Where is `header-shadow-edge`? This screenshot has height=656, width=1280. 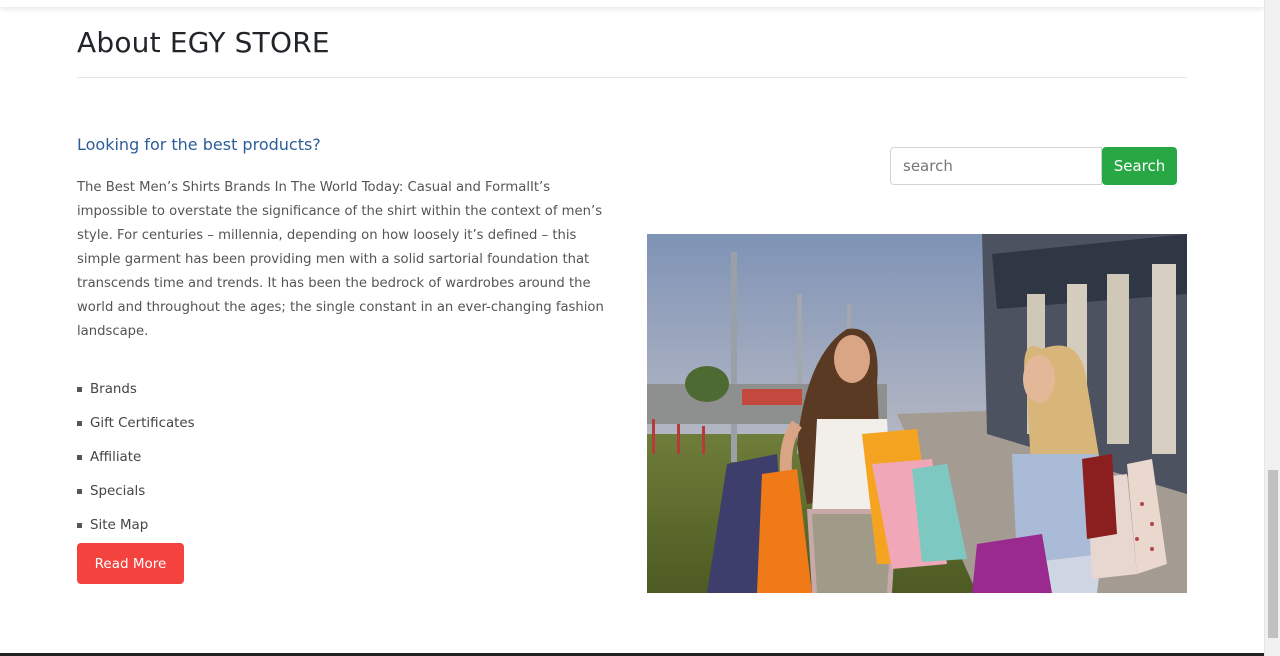 header-shadow-edge is located at coordinates (632, 3).